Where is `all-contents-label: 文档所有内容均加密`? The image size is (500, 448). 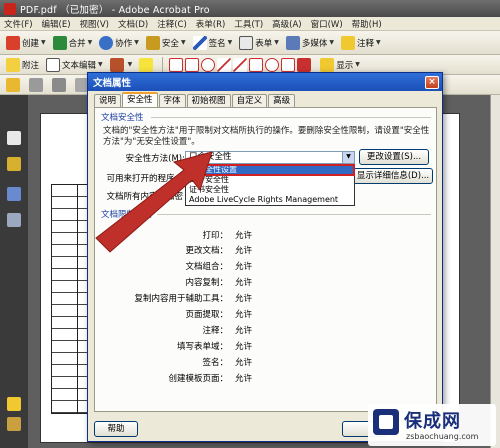 all-contents-label: 文档所有内容均加密 is located at coordinates (144, 197).